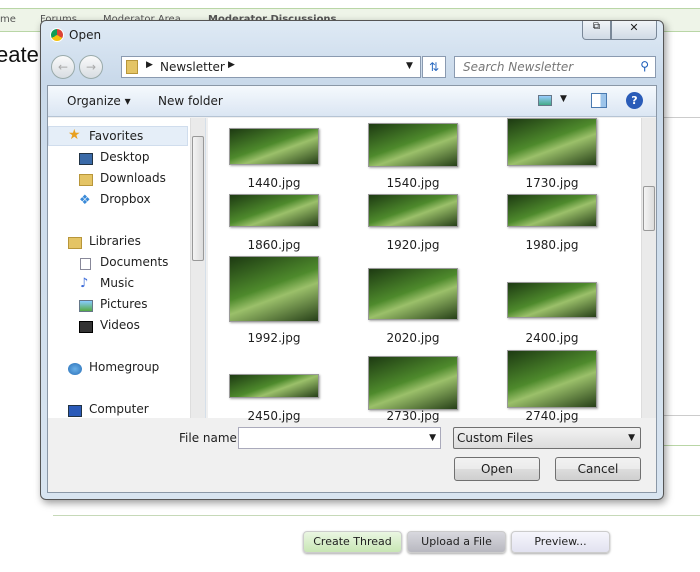 This screenshot has width=700, height=572. What do you see at coordinates (125, 199) in the screenshot?
I see `nav-dropbox: Dropbox` at bounding box center [125, 199].